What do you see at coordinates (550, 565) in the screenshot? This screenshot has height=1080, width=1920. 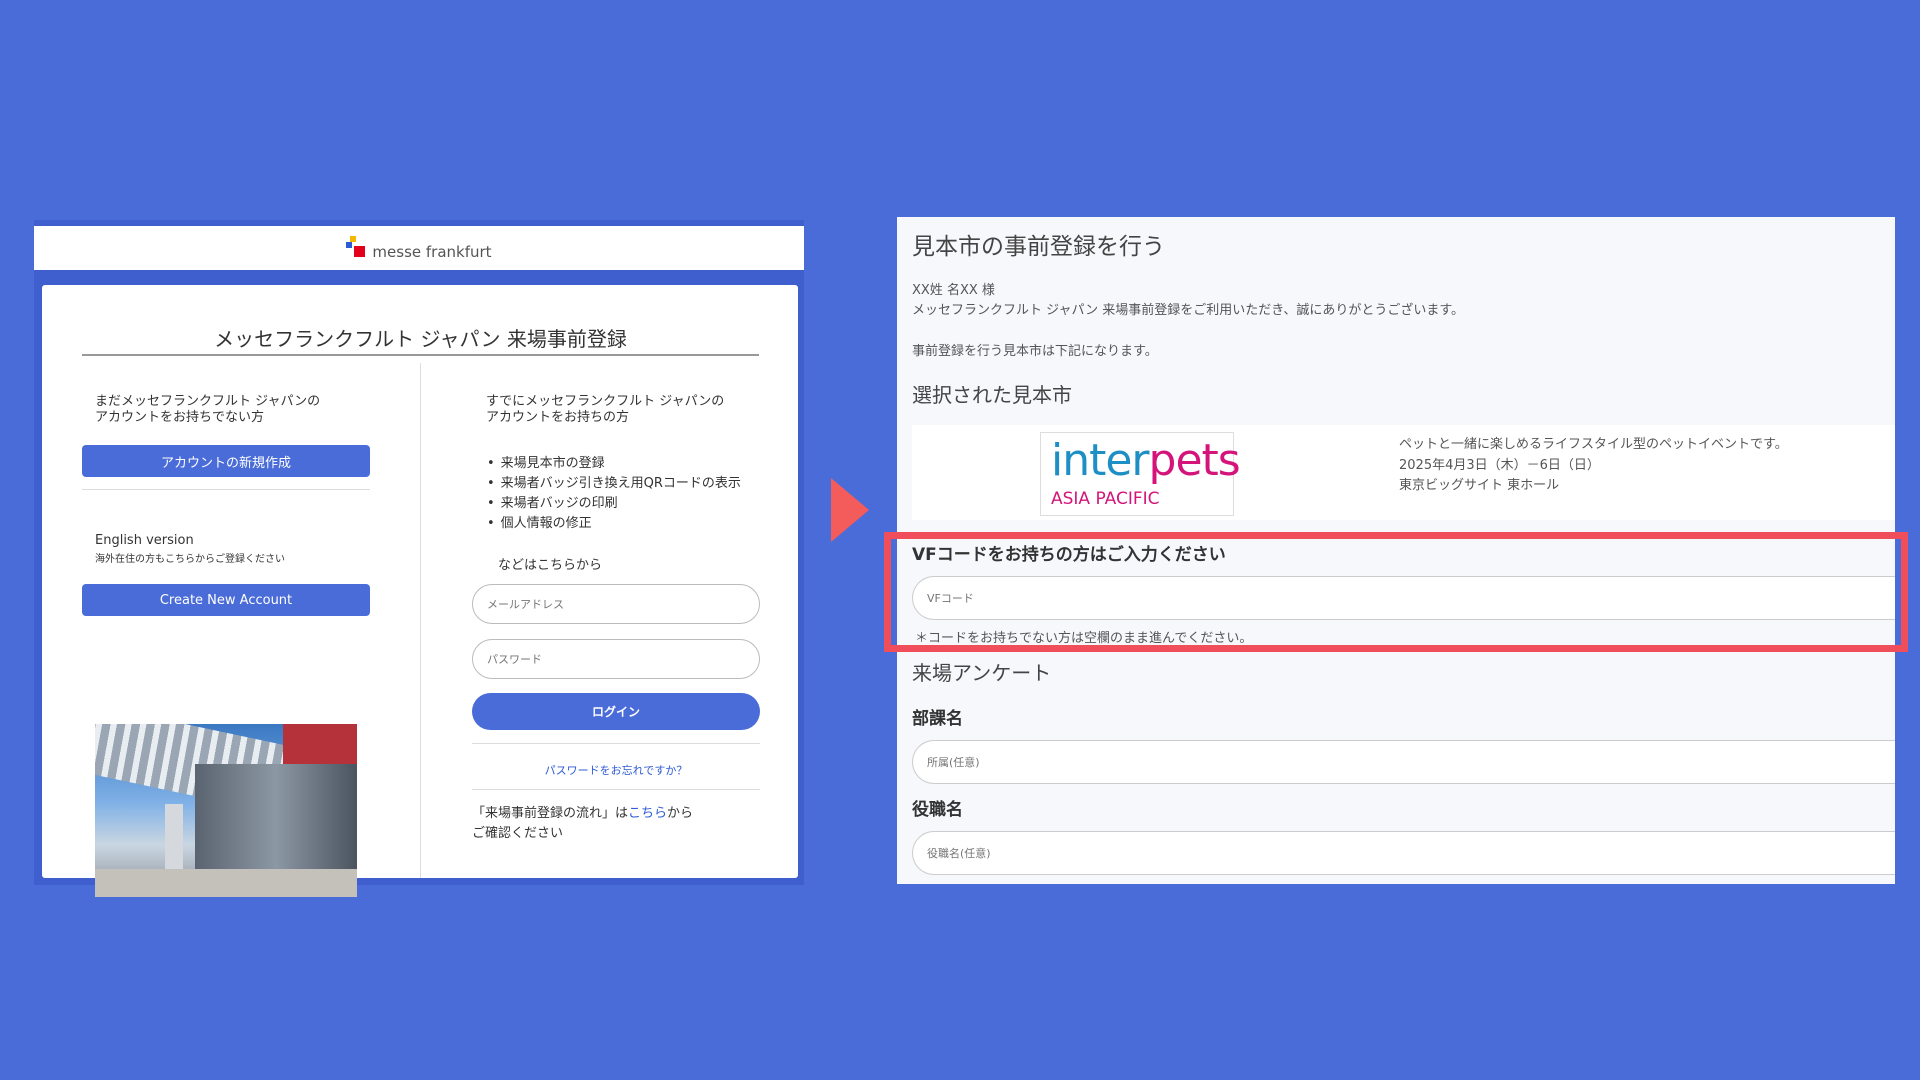 I see `feature-list-tail: などはこちらから` at bounding box center [550, 565].